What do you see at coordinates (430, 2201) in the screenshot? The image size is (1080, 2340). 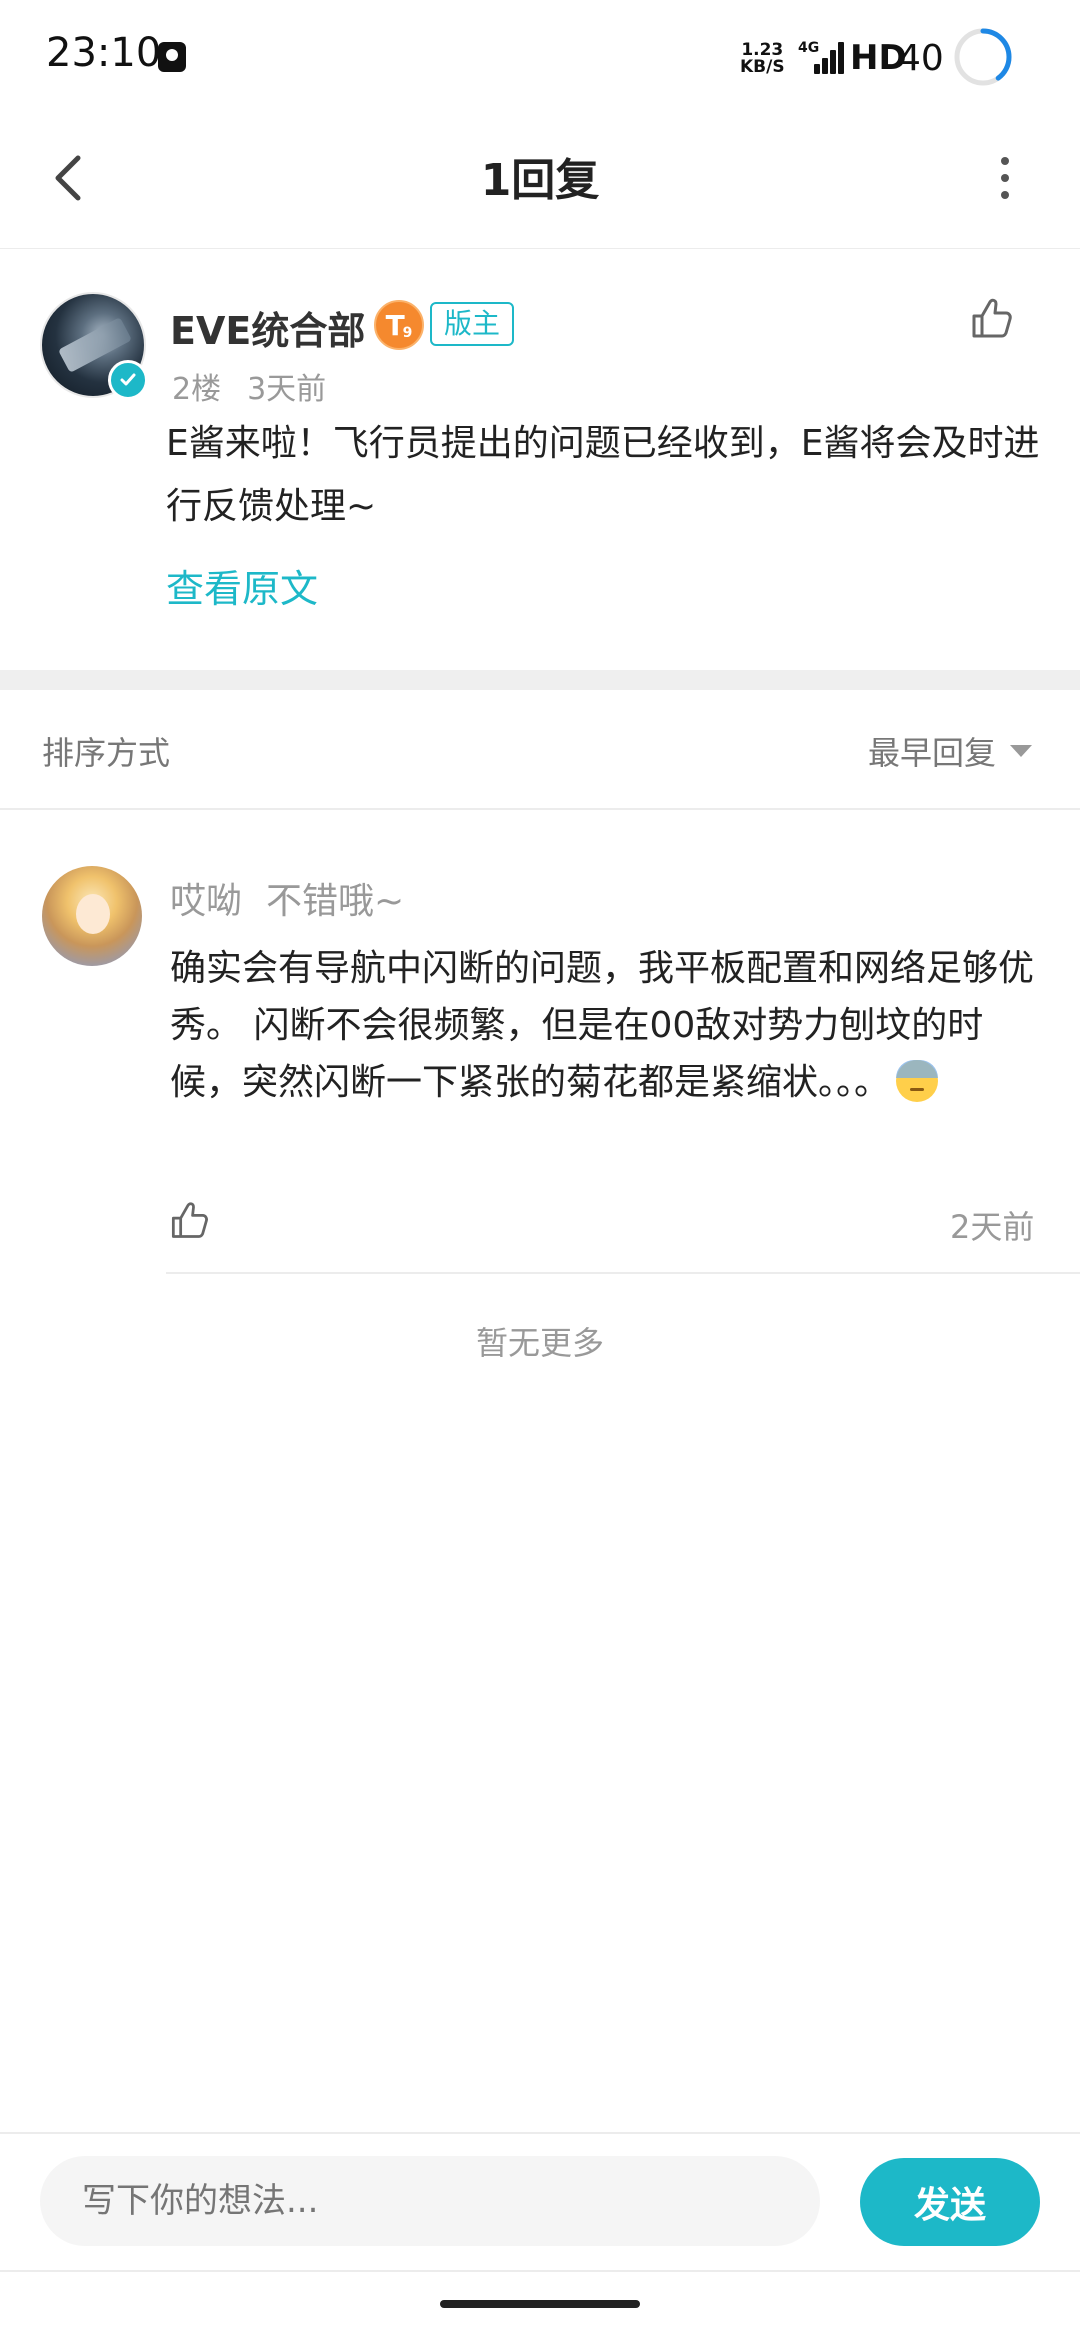 I see `comment-input` at bounding box center [430, 2201].